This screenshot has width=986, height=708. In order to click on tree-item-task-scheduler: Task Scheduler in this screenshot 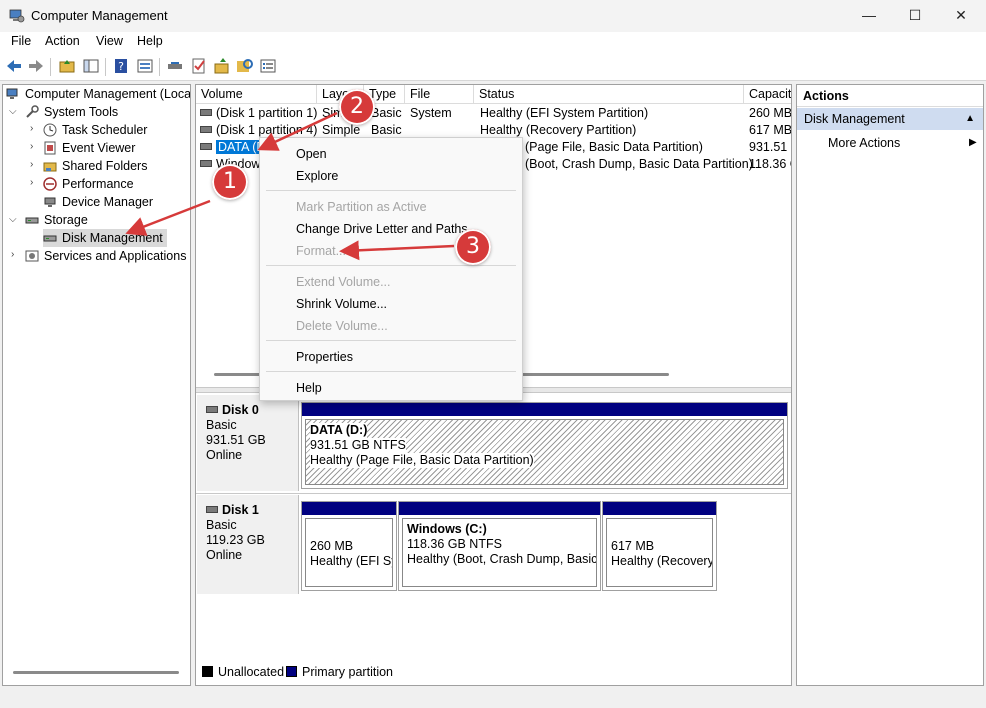, I will do `click(95, 130)`.